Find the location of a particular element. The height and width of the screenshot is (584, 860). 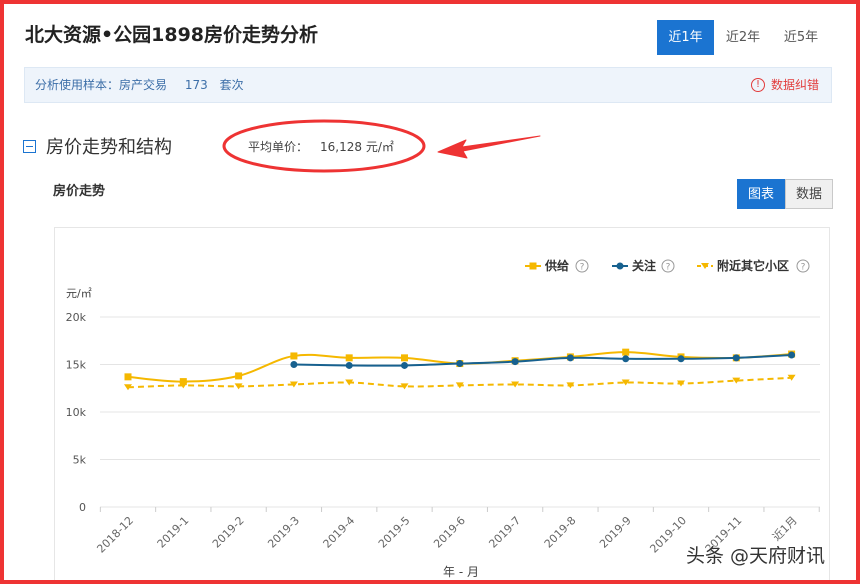

y-tick-label: 20k is located at coordinates (76, 317).